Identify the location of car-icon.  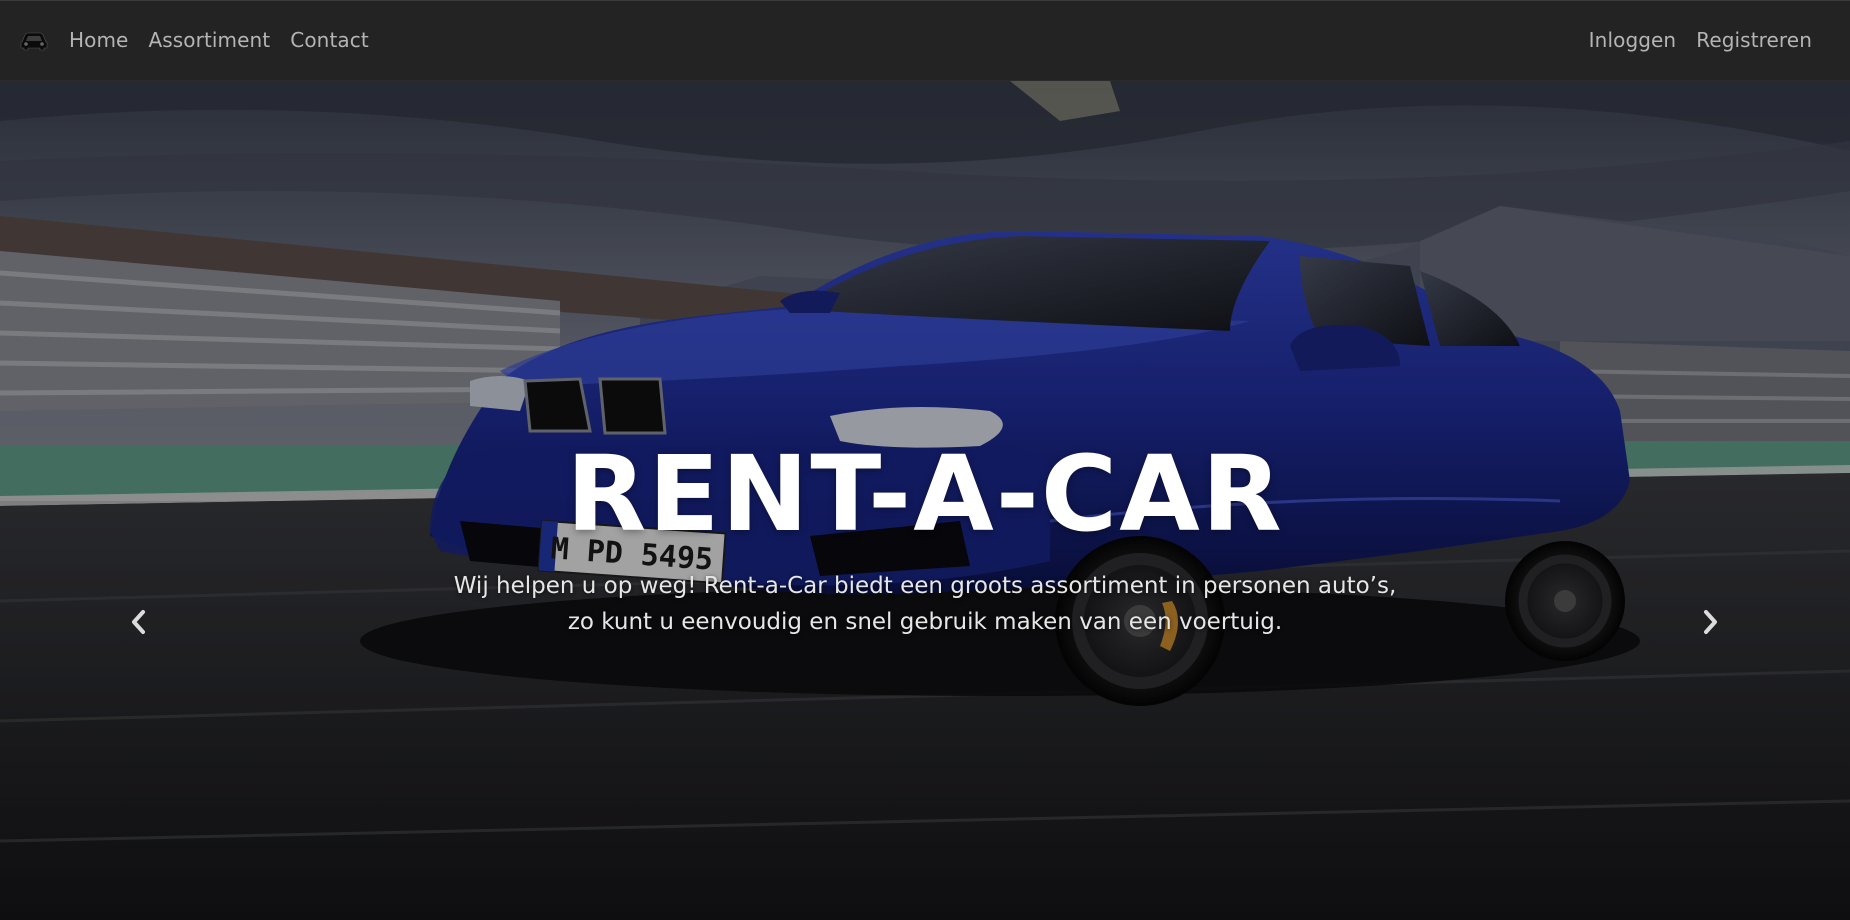
(35, 41).